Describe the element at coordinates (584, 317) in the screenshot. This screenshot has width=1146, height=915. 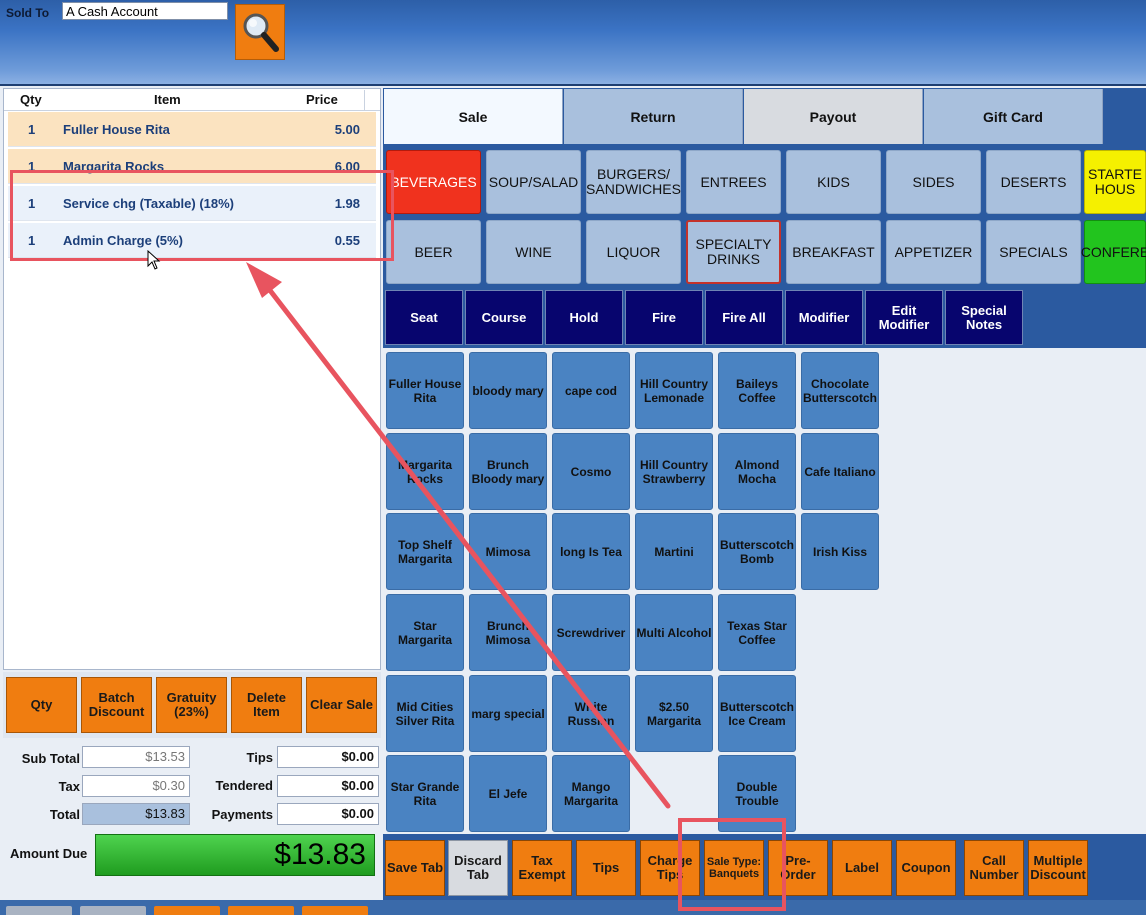
I see `hold-button: Hold` at that location.